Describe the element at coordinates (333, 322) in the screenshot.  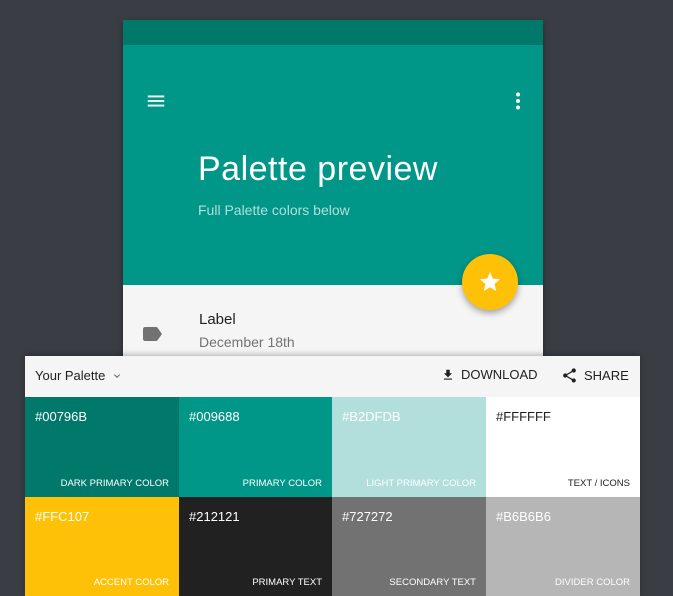
I see `list-item: Label December 18th` at that location.